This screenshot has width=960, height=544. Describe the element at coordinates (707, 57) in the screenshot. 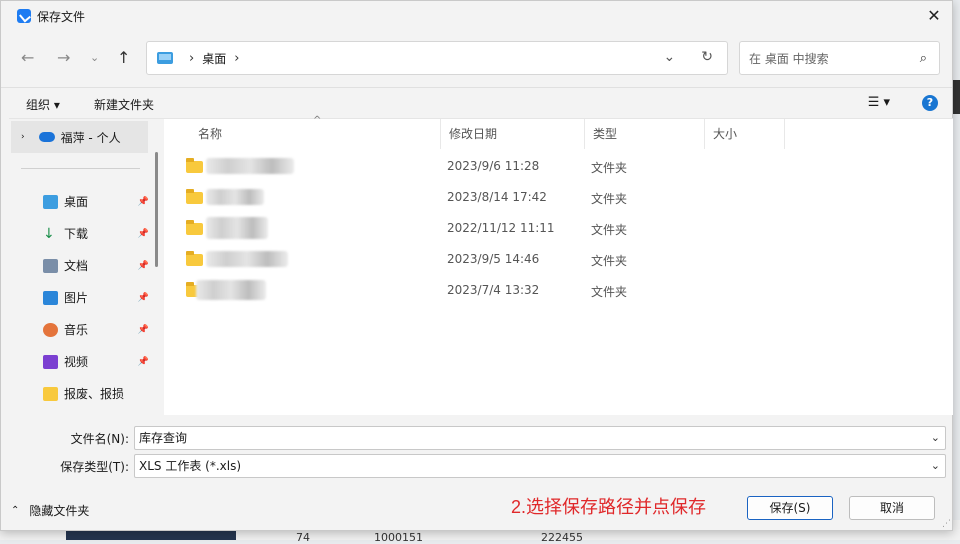

I see `refresh-icon: ↻` at that location.